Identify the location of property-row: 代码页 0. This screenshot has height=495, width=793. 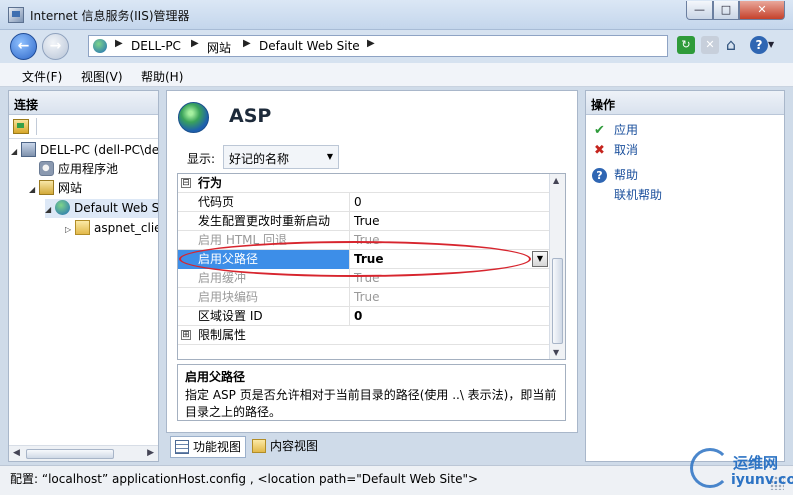
(364, 202).